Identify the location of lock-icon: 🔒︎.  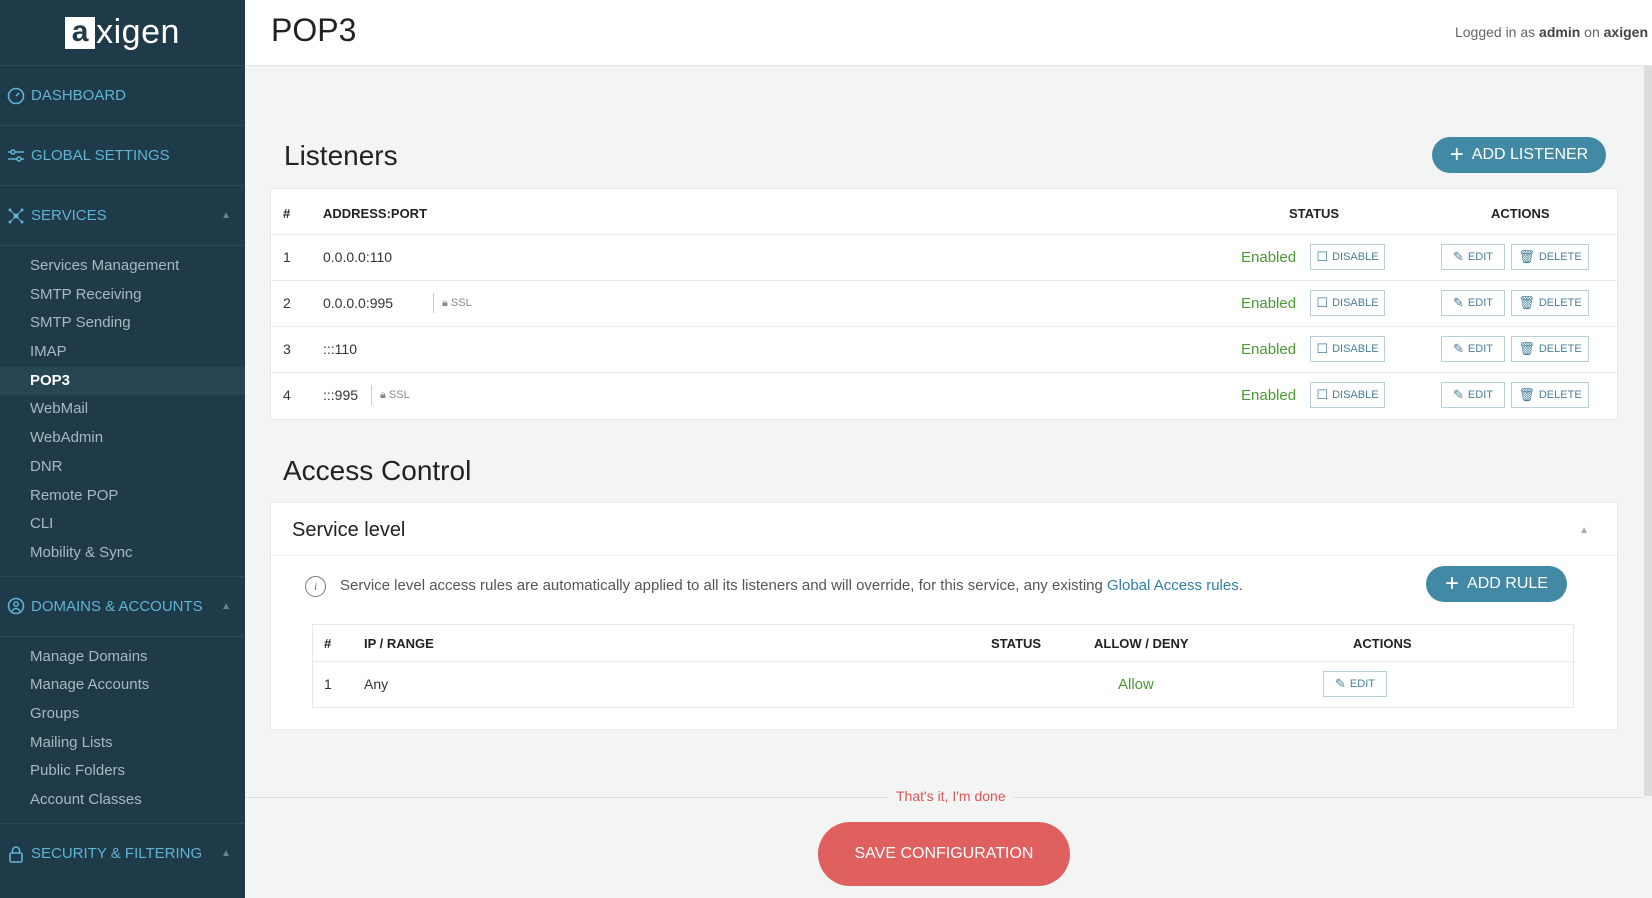
(383, 395).